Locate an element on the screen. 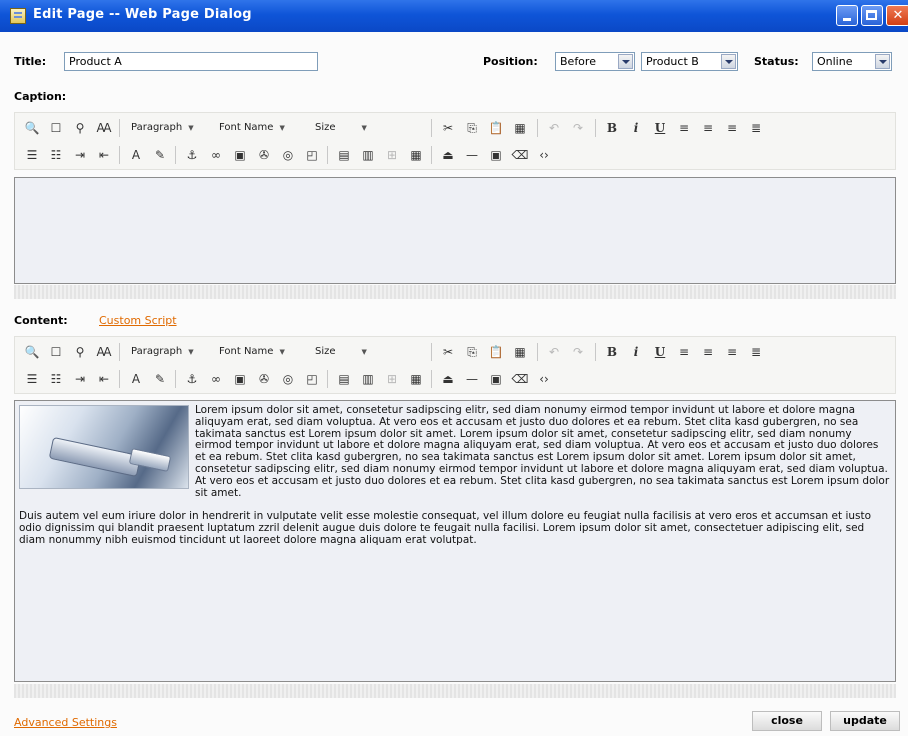 The width and height of the screenshot is (908, 736). caption-editor is located at coordinates (455, 230).